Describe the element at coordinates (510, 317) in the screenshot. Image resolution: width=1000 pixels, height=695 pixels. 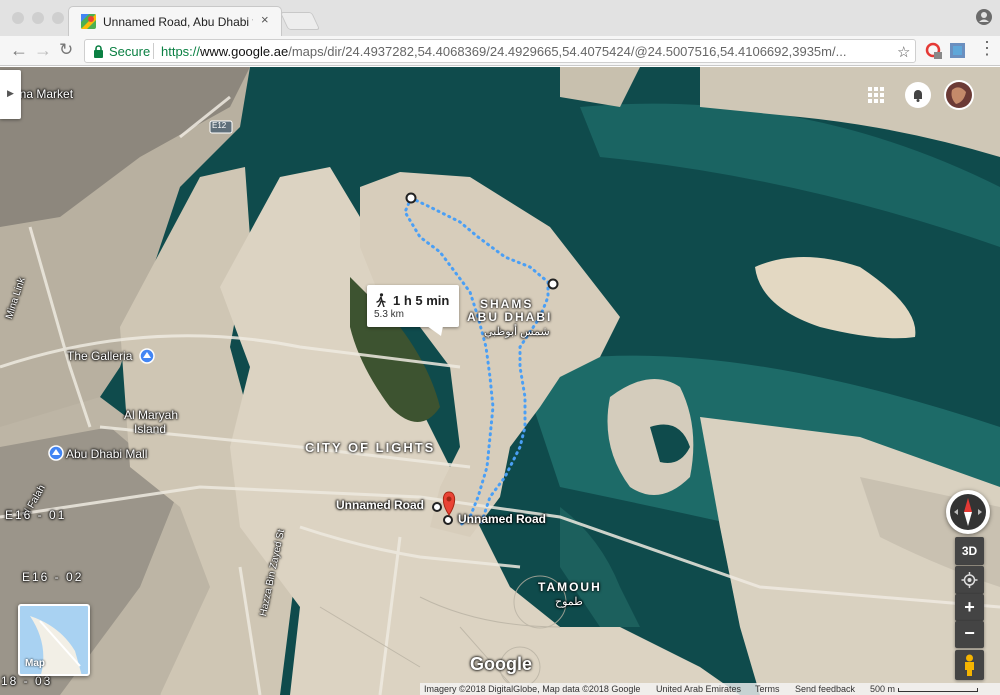
I see `map-label-shams-2: ABU DHABI` at that location.